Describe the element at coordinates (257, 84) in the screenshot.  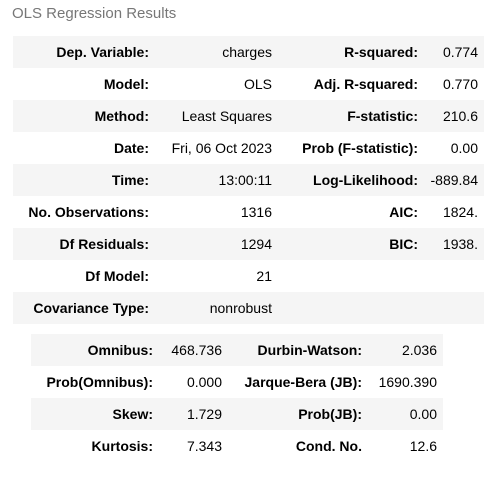
I see `stat-value: OLS` at that location.